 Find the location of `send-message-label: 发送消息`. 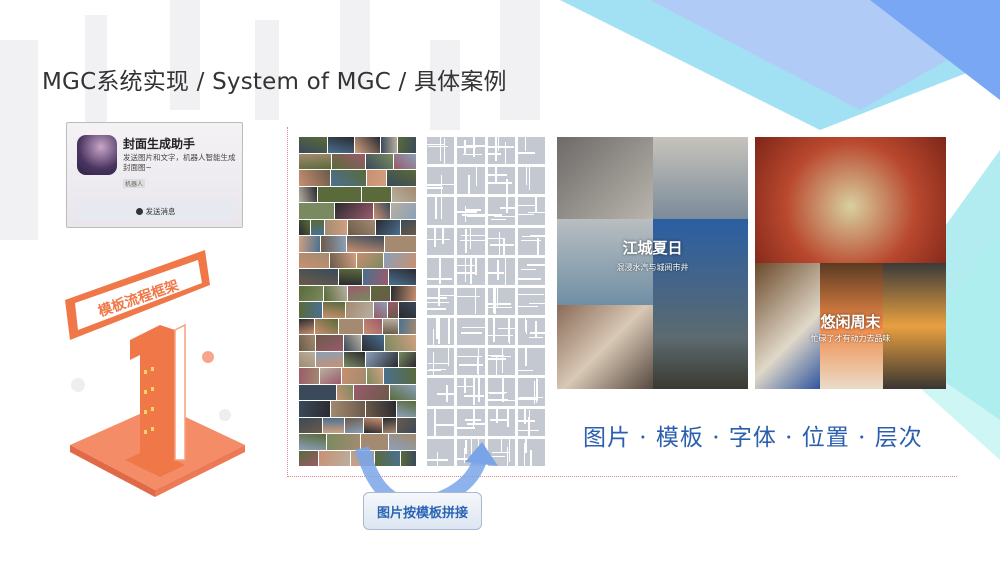

send-message-label: 发送消息 is located at coordinates (160, 211).